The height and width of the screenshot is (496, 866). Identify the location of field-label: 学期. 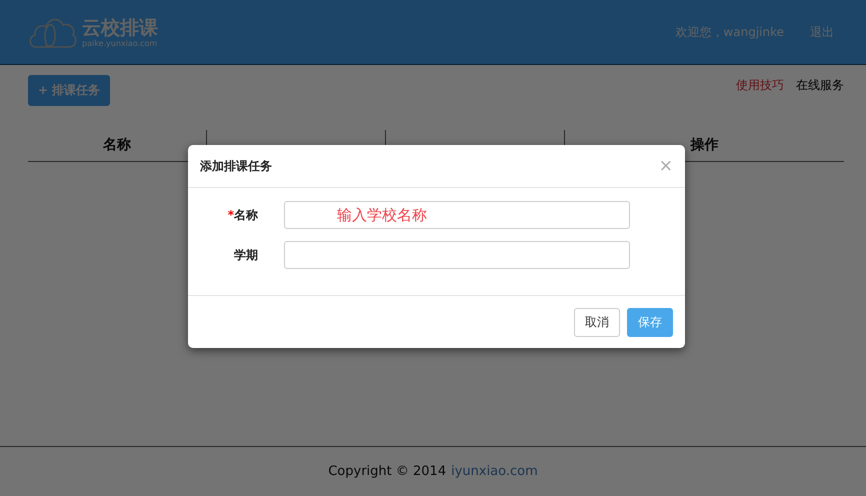
(245, 255).